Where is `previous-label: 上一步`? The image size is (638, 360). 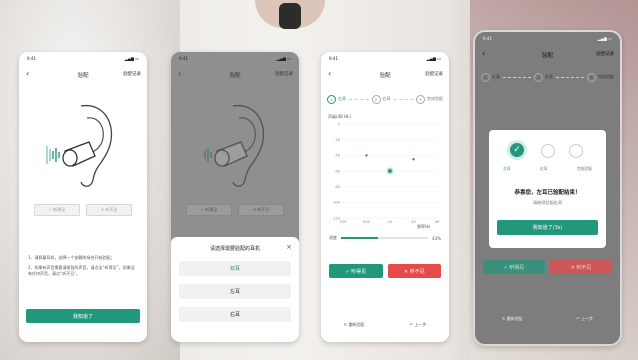
previous-label: 上一步 is located at coordinates (587, 318).